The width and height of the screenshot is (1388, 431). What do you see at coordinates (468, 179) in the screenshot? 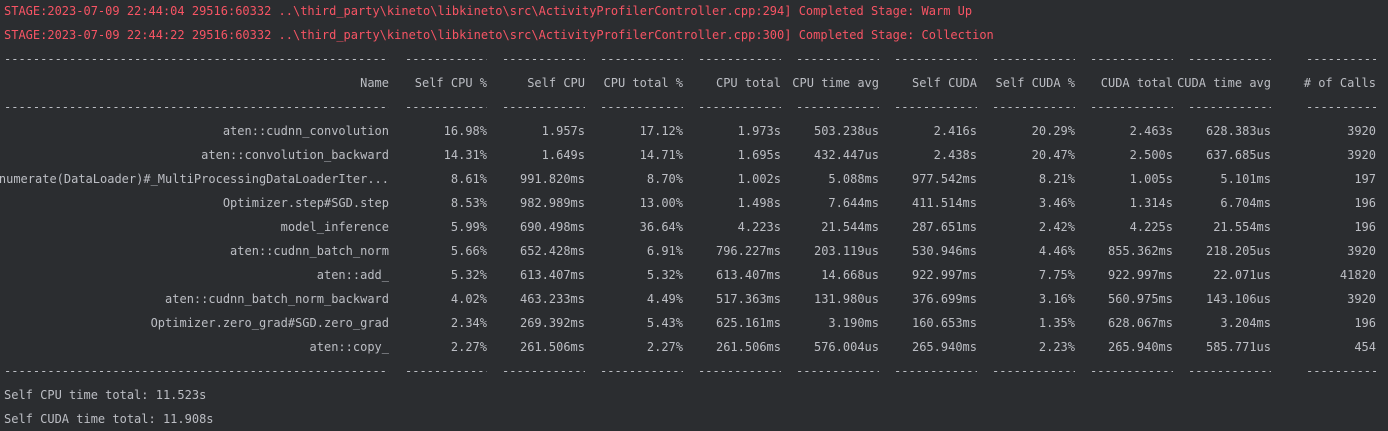
I see `cell-self-cpu-pct: 8.61%` at bounding box center [468, 179].